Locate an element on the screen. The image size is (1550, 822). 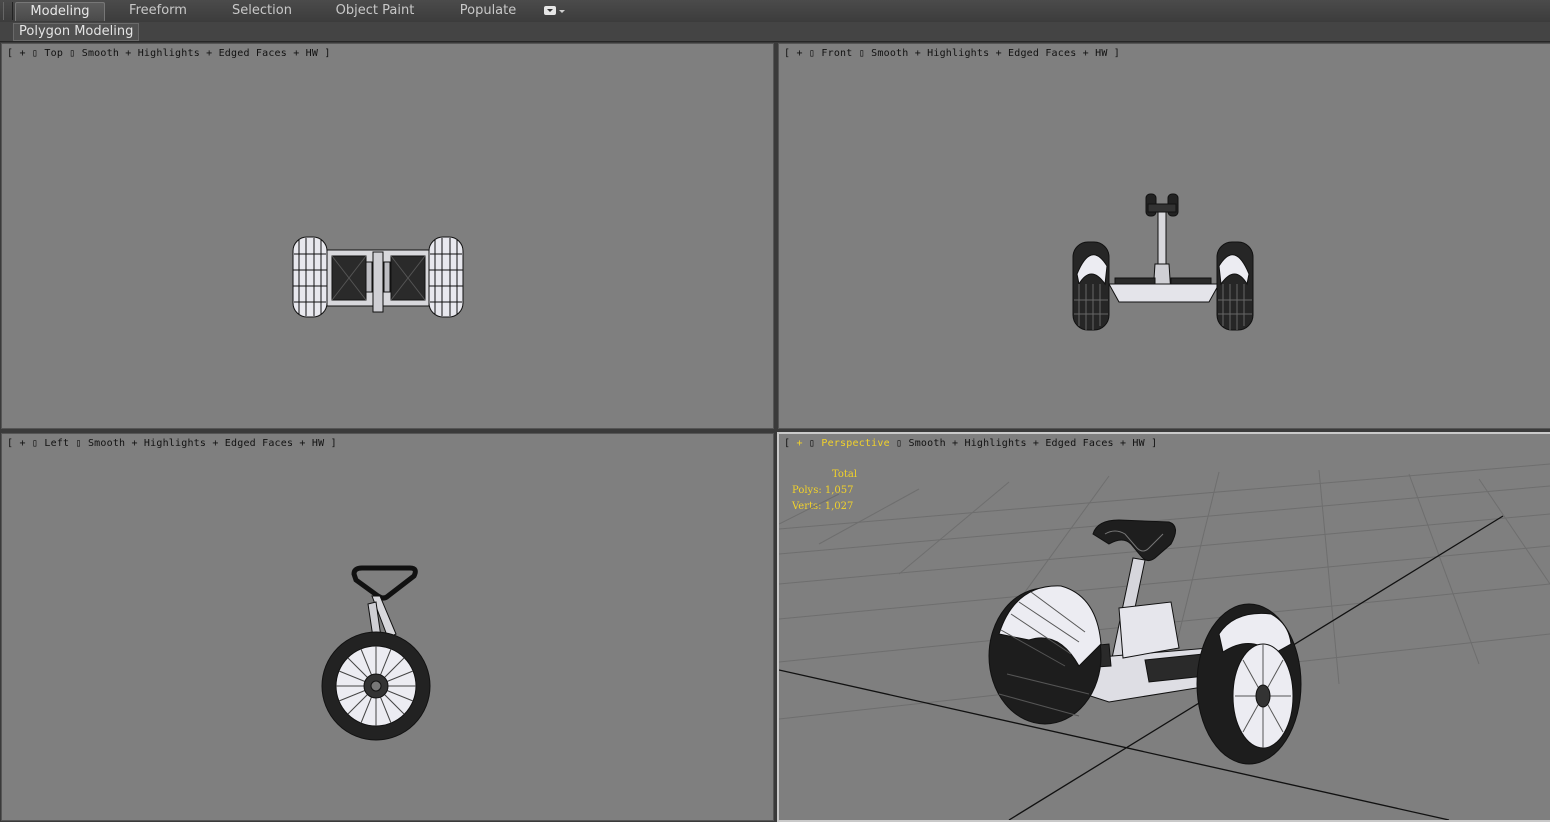
ribbon-panel: Polygon Modeling is located at coordinates (775, 32).